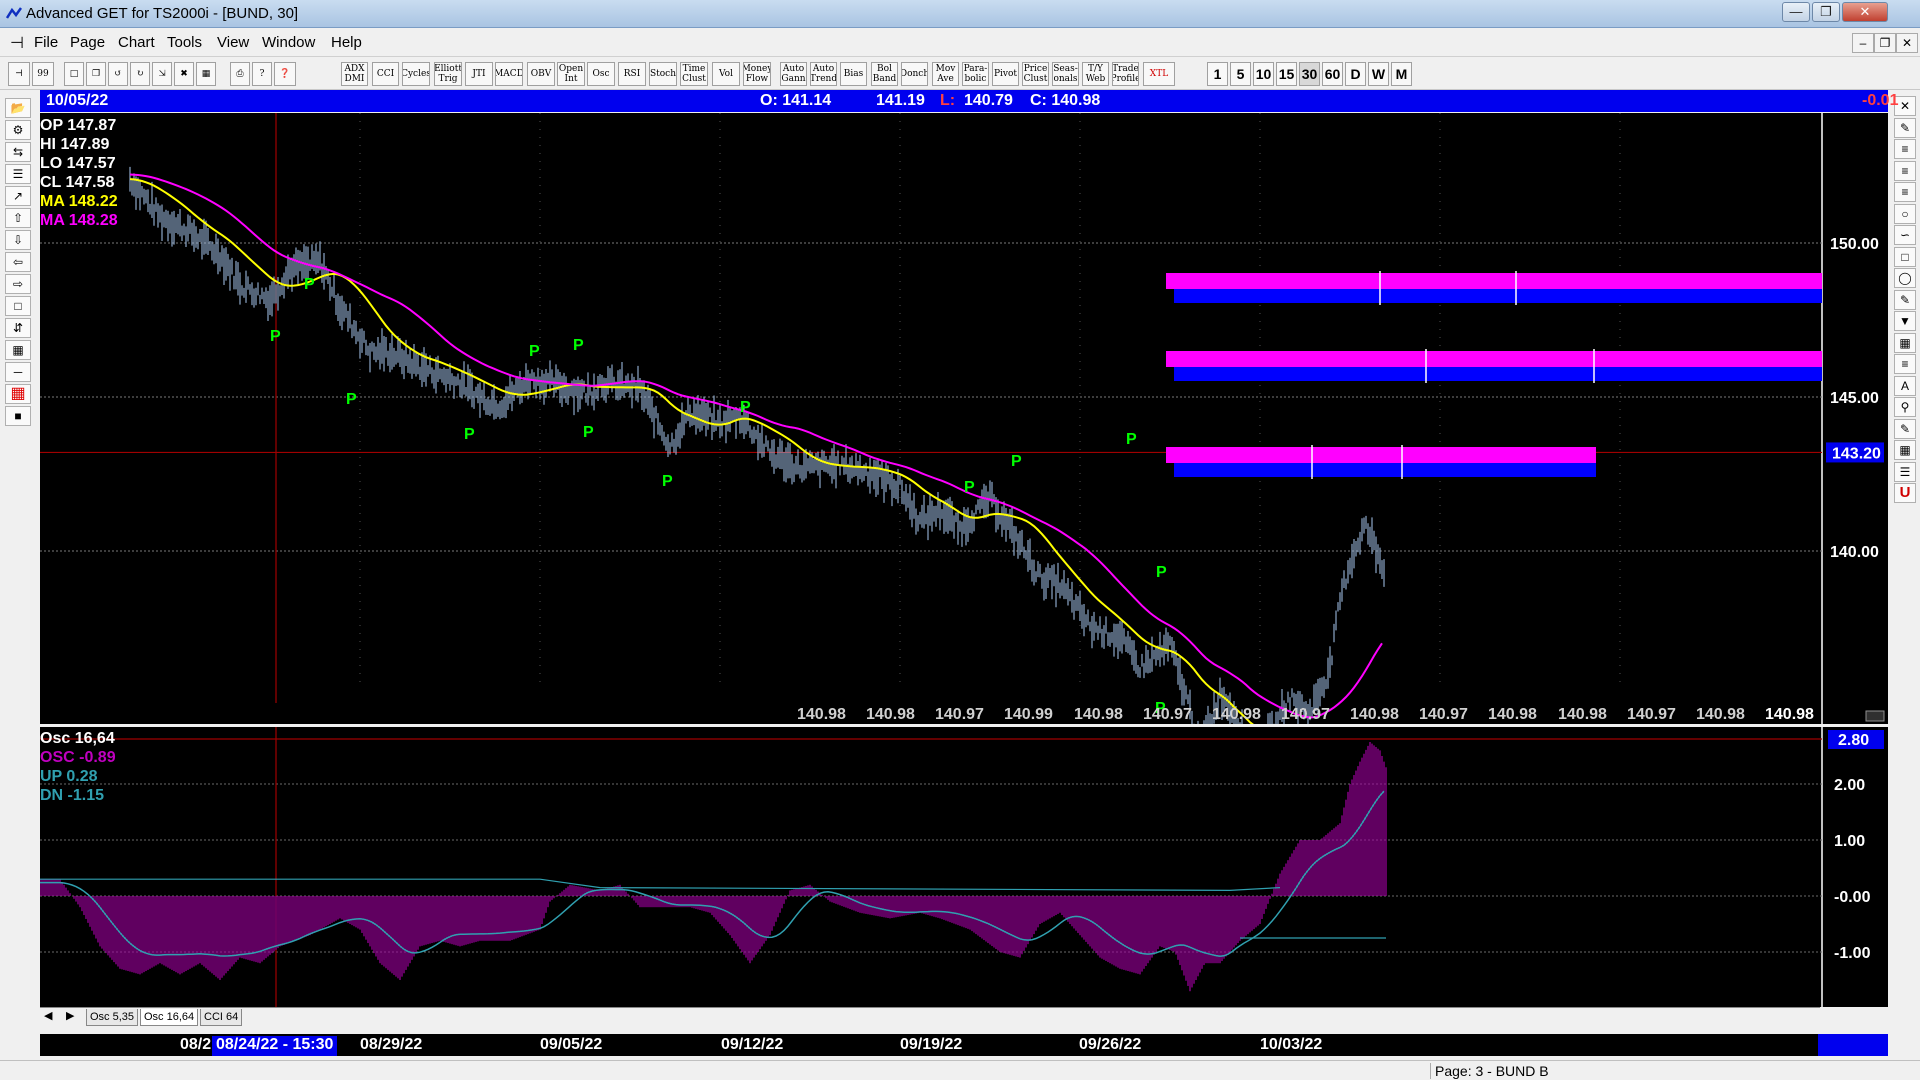  What do you see at coordinates (1263, 74) in the screenshot?
I see `interval-button: 10` at bounding box center [1263, 74].